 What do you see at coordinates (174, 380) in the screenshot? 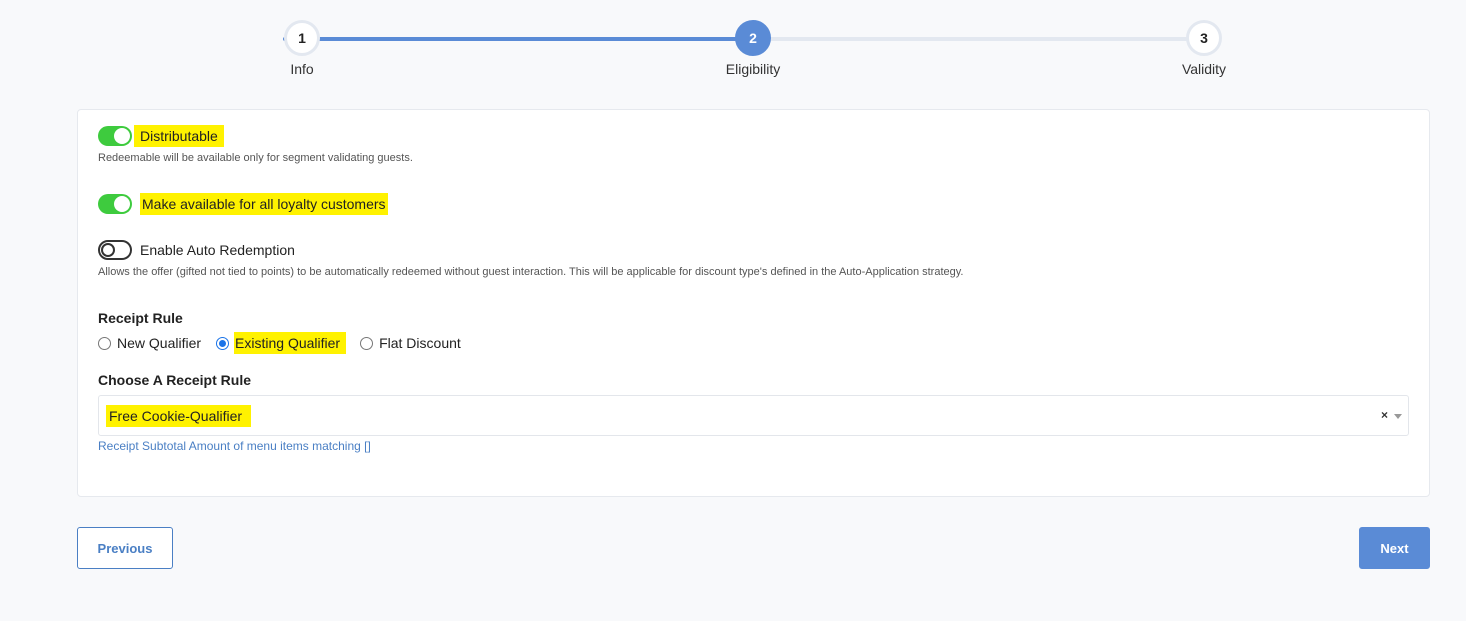
I see `choose-rule-title: Choose A Receipt Rule` at bounding box center [174, 380].